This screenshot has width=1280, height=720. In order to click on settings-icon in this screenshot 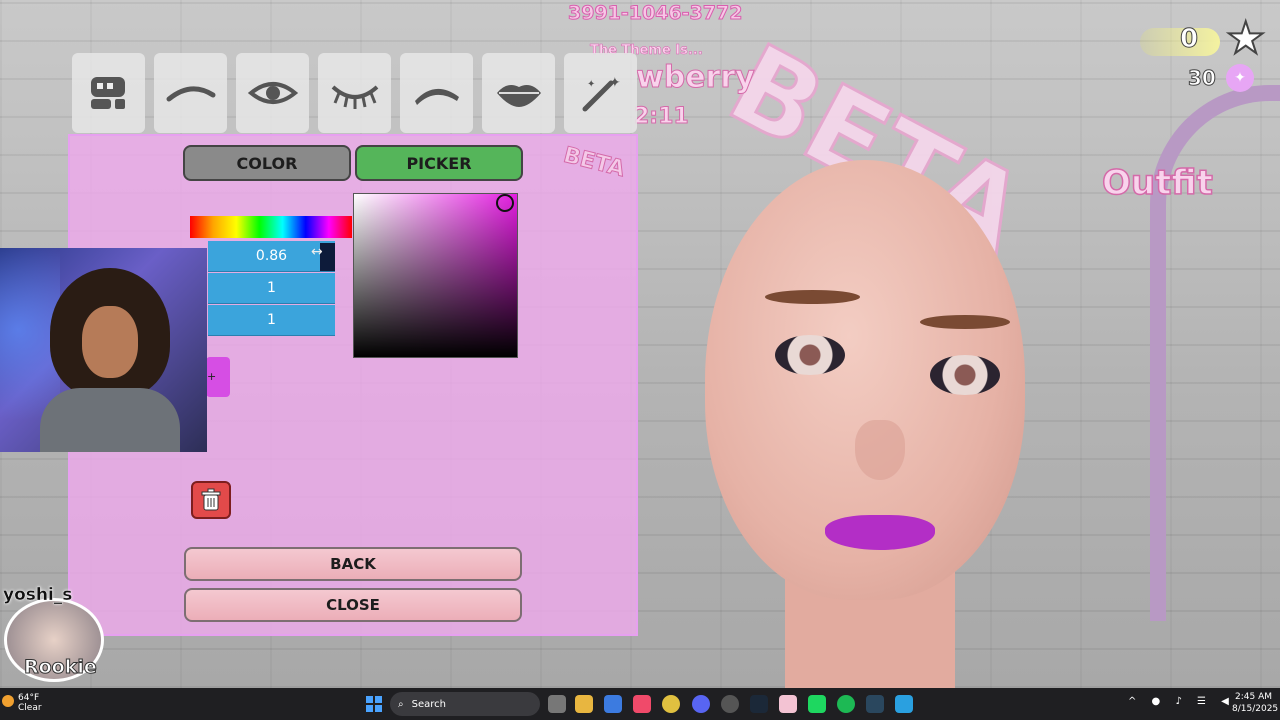, I will do `click(730, 704)`.